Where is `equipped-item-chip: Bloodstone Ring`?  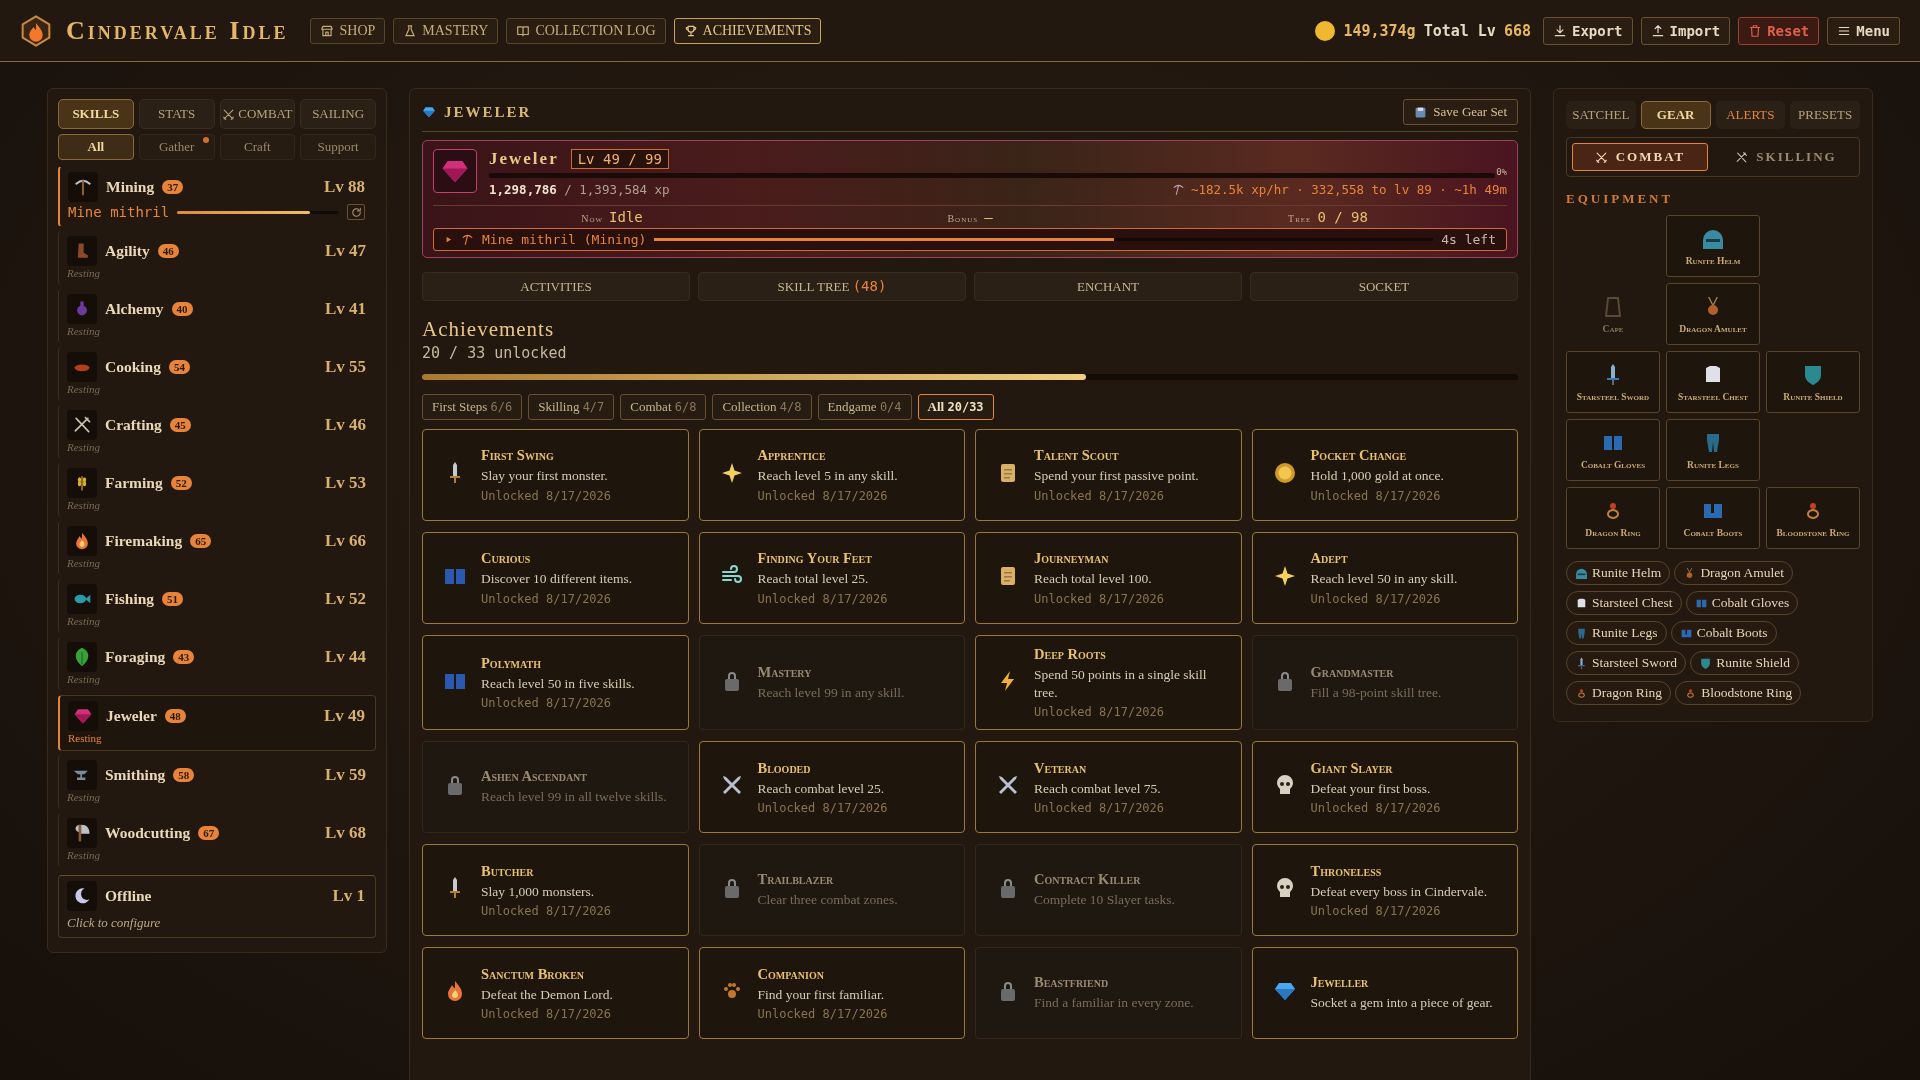
equipped-item-chip: Bloodstone Ring is located at coordinates (1738, 693).